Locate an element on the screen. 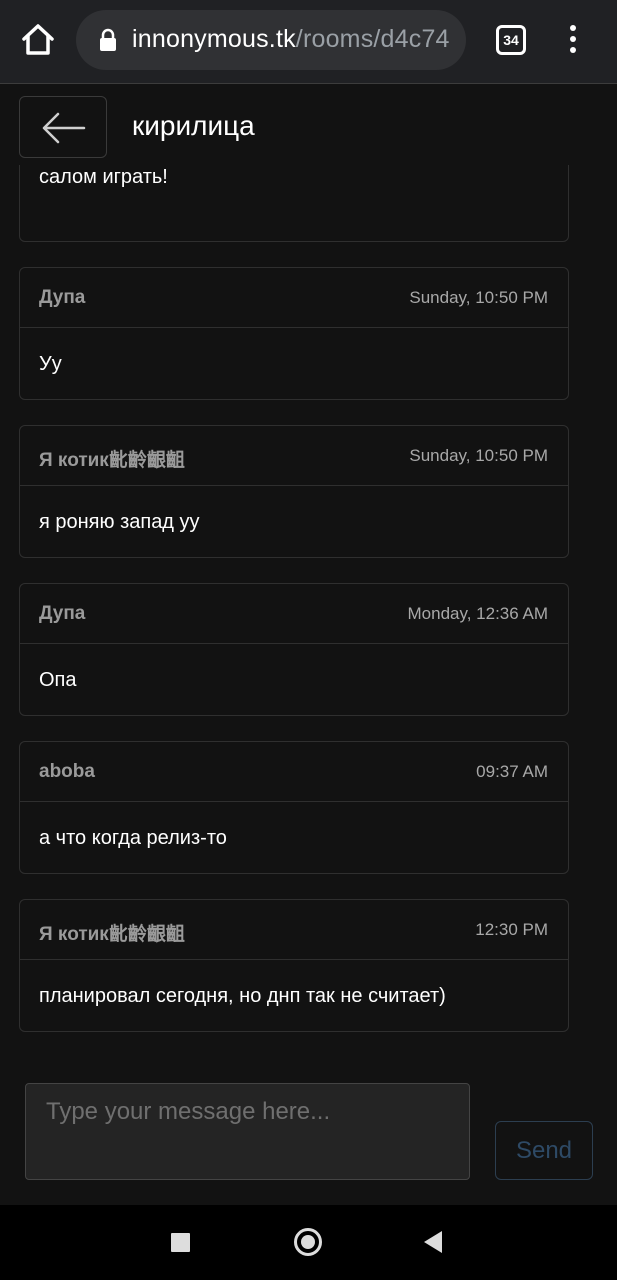 Image resolution: width=617 pixels, height=1280 pixels. arrow-left-icon is located at coordinates (64, 128).